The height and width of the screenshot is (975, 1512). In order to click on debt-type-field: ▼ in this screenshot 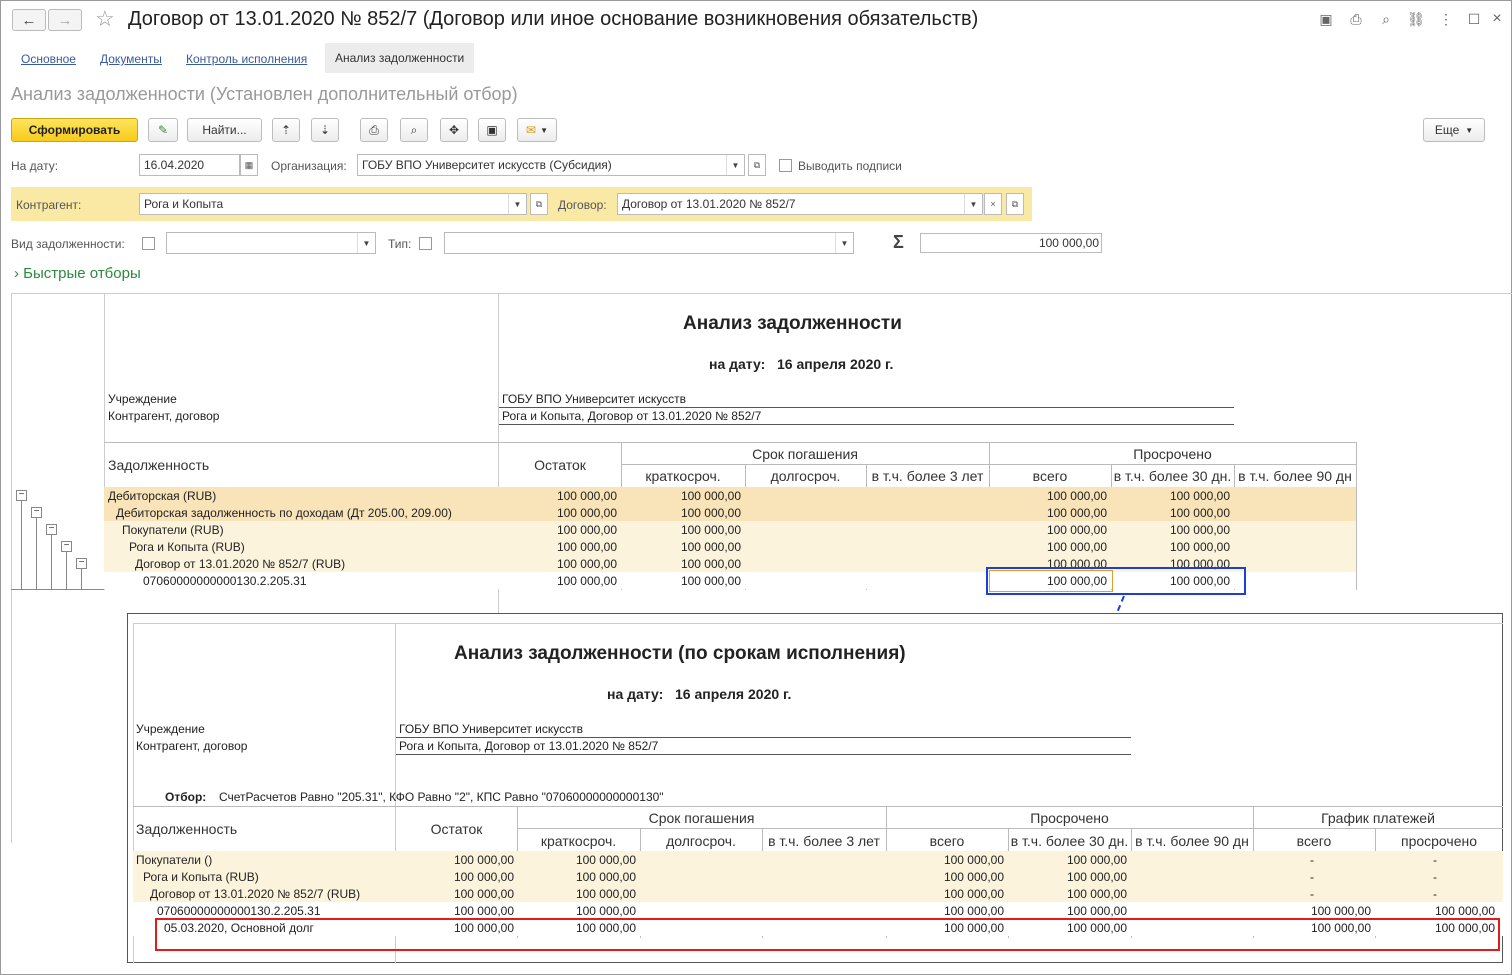, I will do `click(271, 243)`.